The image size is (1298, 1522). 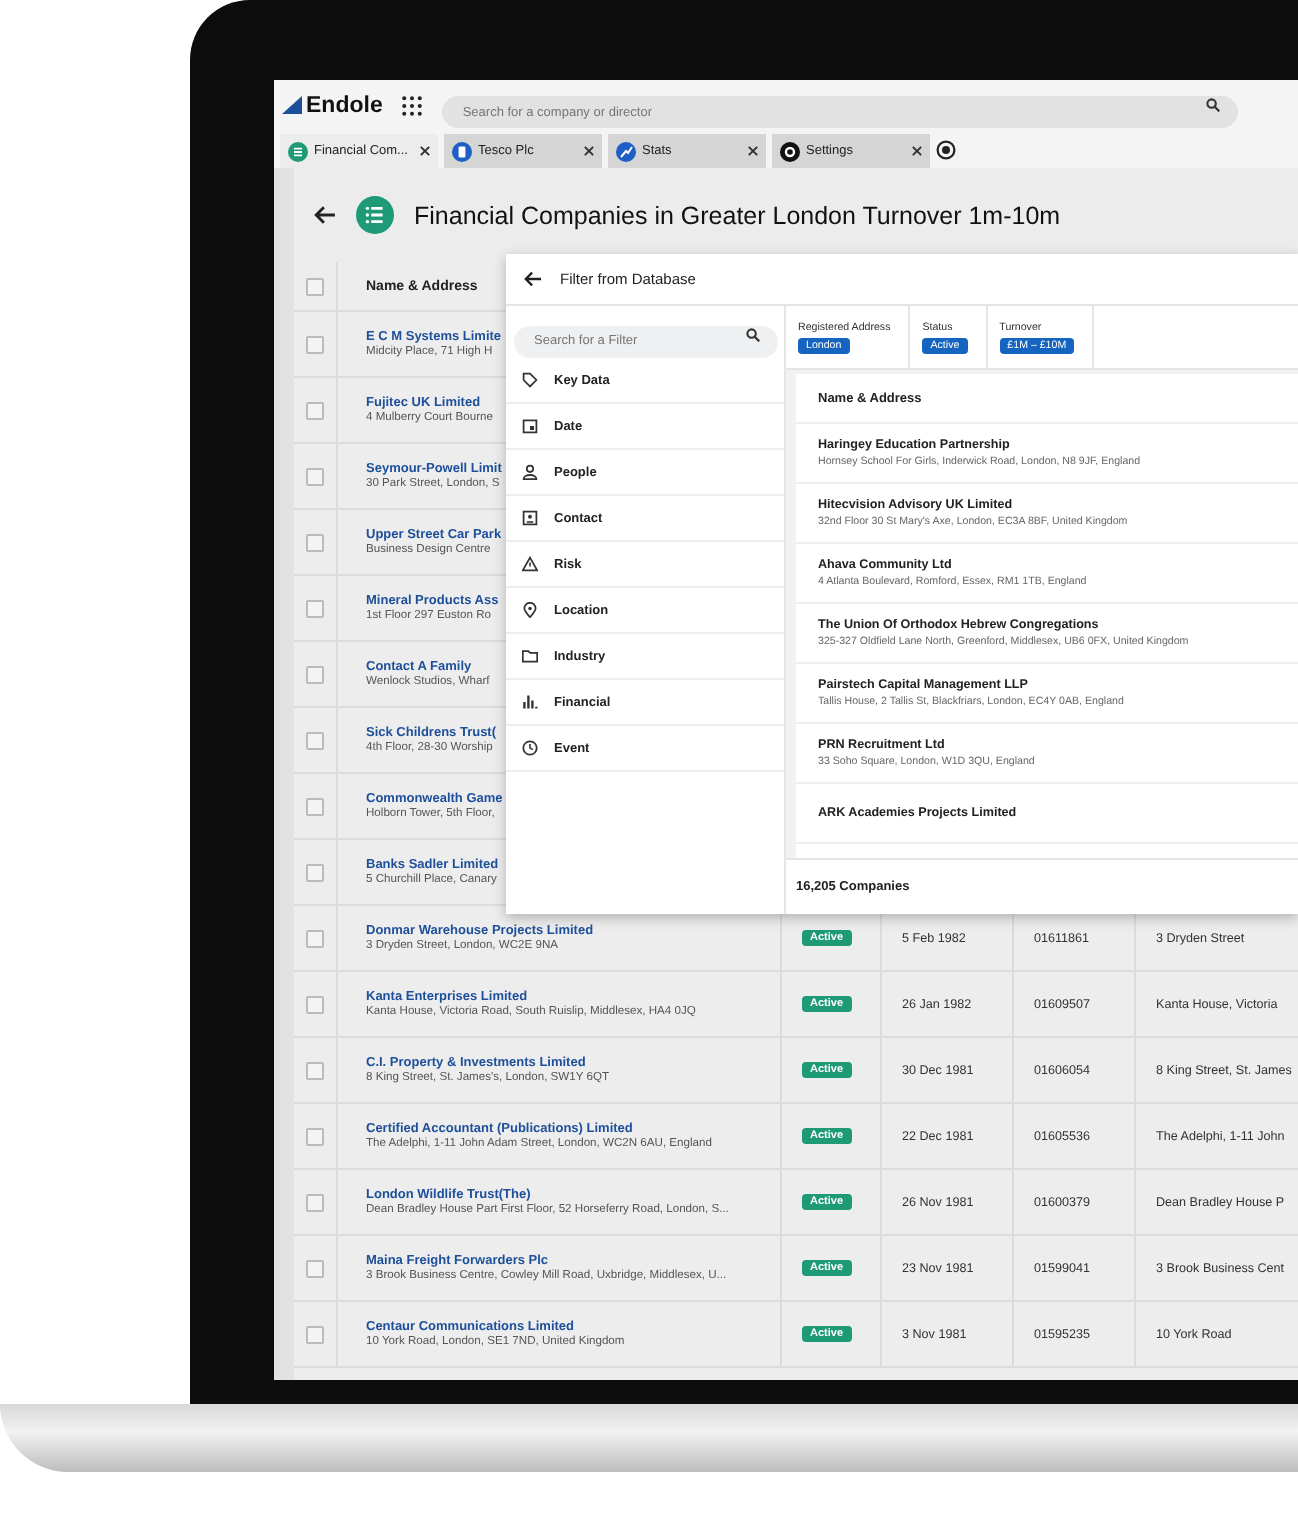 What do you see at coordinates (946, 149) in the screenshot?
I see `add-tab-icon` at bounding box center [946, 149].